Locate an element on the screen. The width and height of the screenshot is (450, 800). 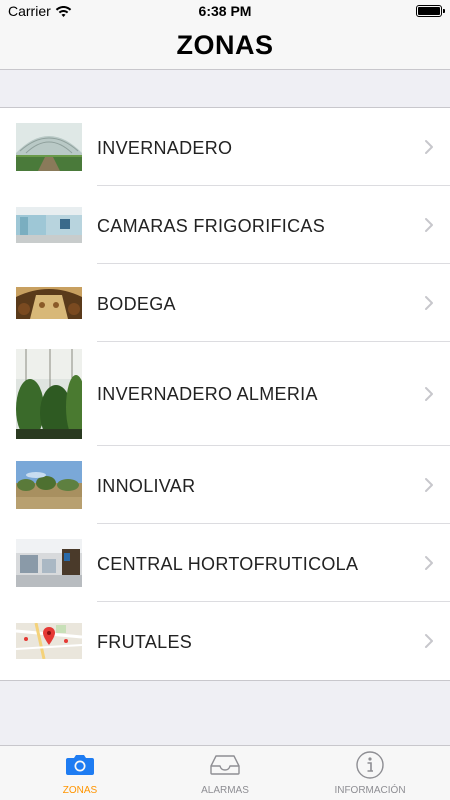
tab-label: ALARMAS is located at coordinates (225, 790).